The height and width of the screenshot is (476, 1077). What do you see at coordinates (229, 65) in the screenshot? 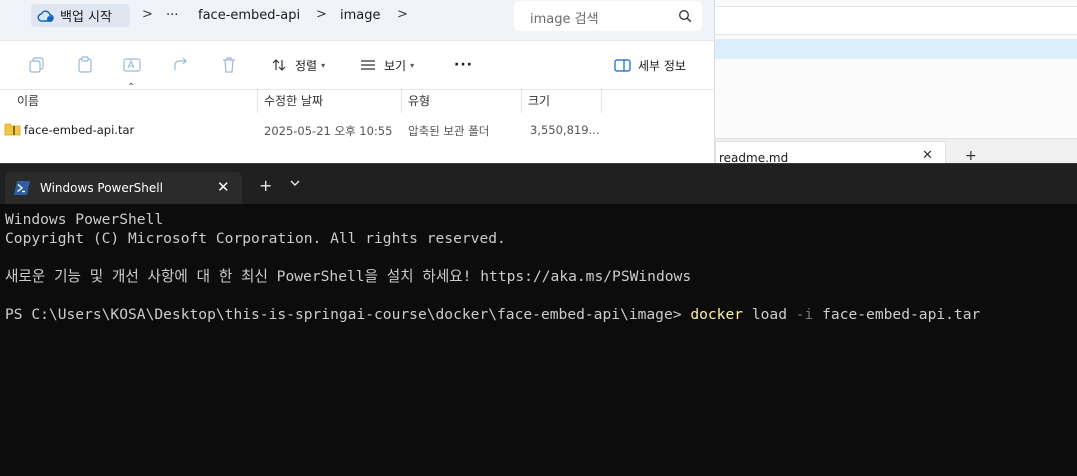
I see `delete-icon` at bounding box center [229, 65].